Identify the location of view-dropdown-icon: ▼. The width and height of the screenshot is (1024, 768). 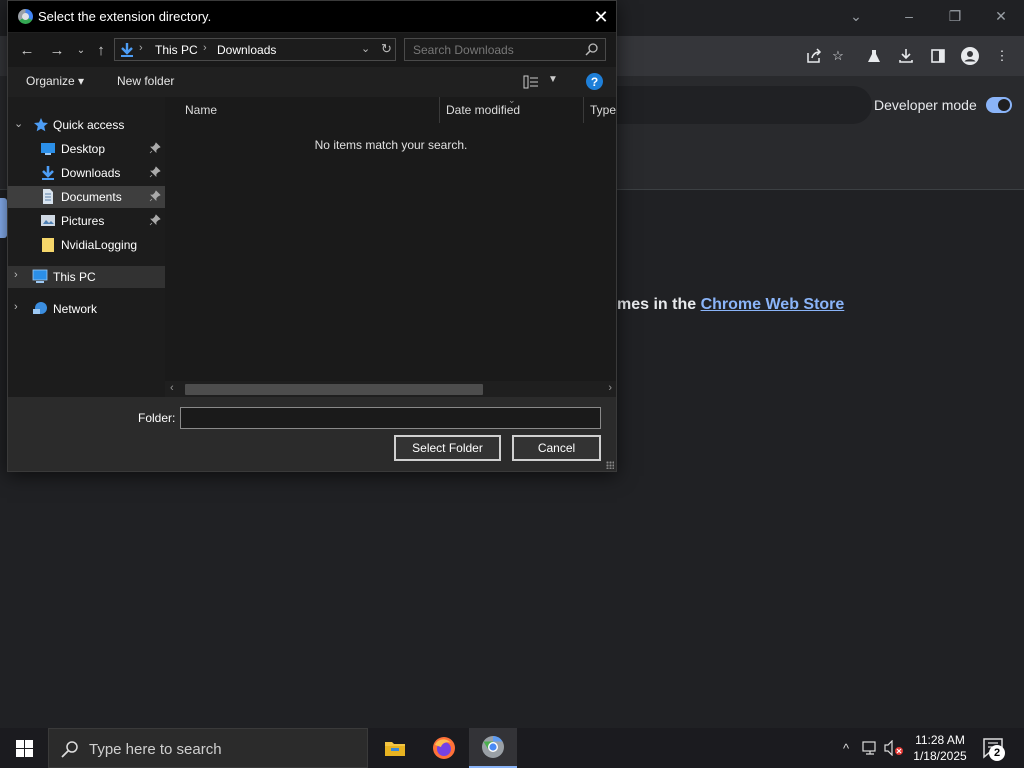
(553, 79).